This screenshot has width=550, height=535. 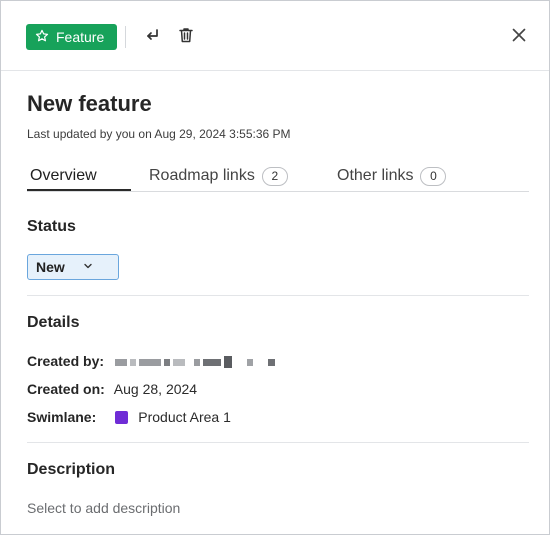 I want to click on tab-roadmap-links: Roadmap links 2, so click(x=218, y=176).